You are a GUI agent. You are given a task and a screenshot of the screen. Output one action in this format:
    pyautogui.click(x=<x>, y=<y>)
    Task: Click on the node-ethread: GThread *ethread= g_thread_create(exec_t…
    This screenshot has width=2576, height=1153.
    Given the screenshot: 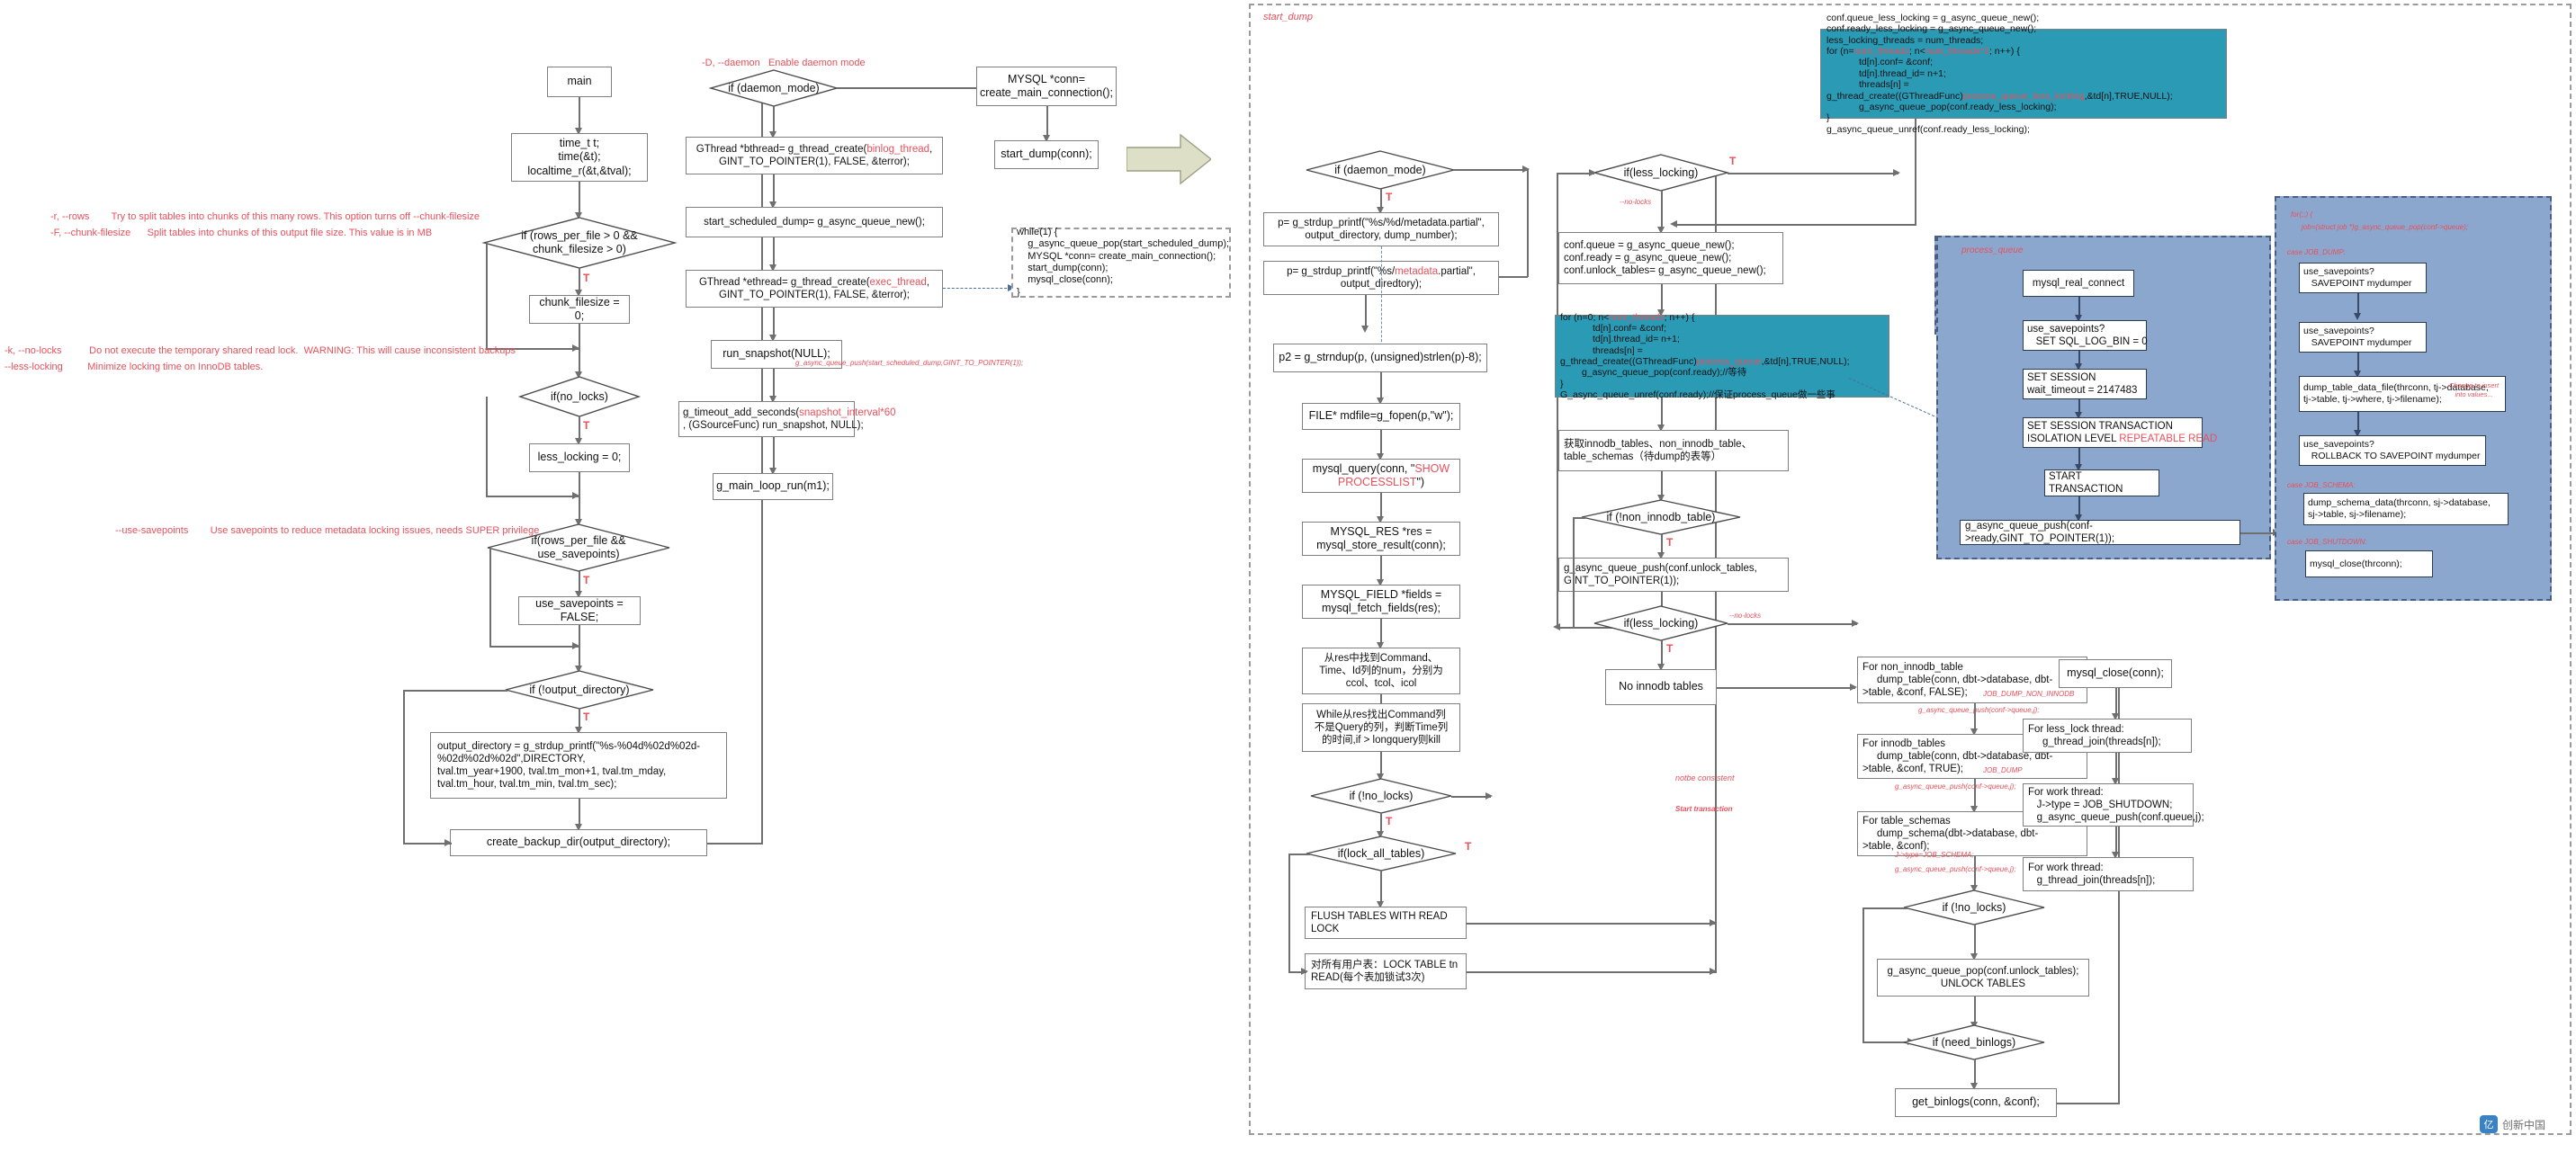 What is the action you would take?
    pyautogui.click(x=815, y=289)
    